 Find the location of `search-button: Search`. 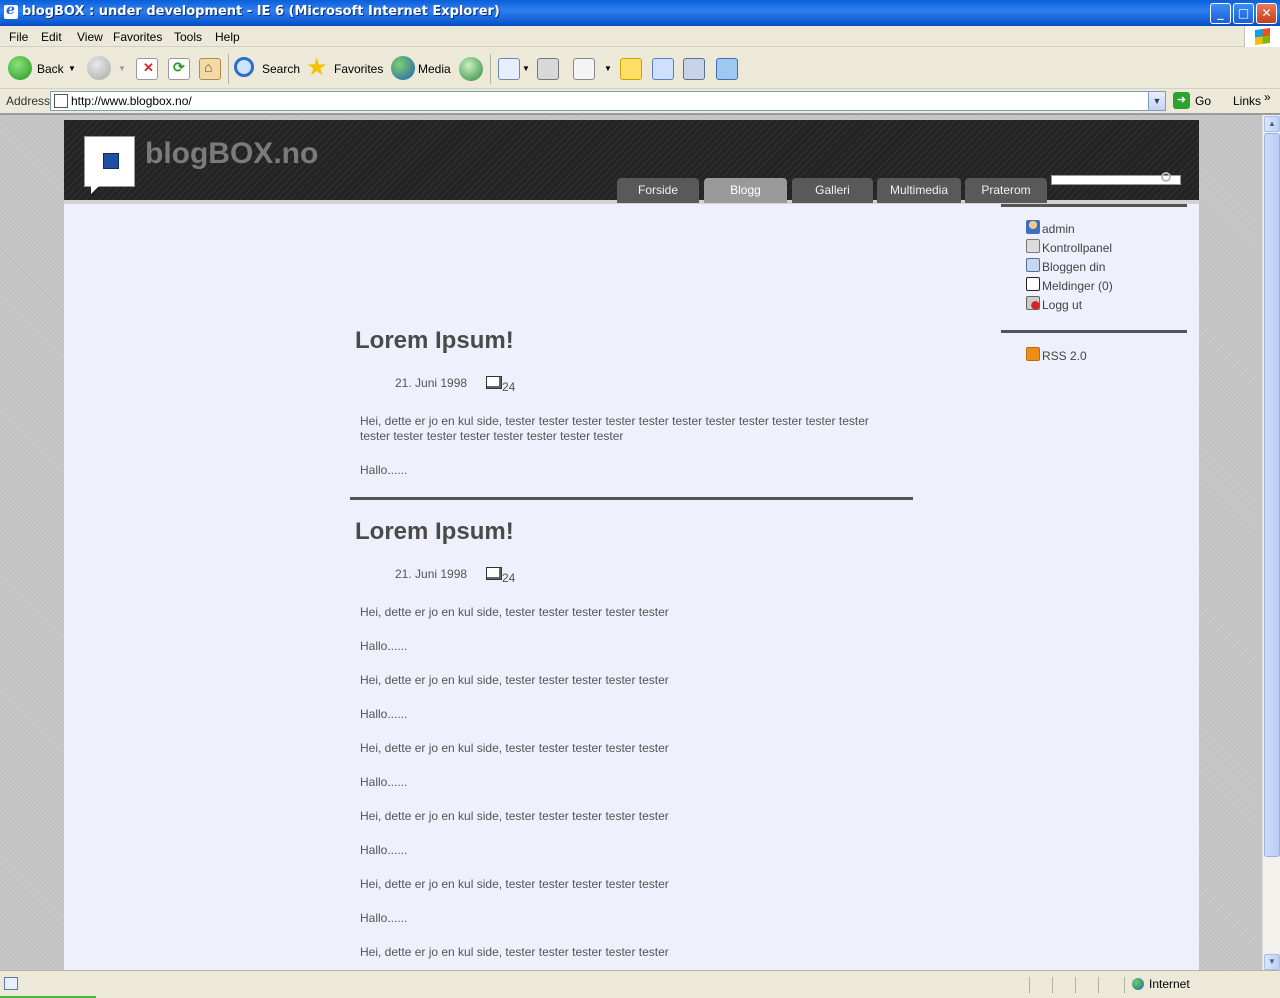

search-button: Search is located at coordinates (267, 69).